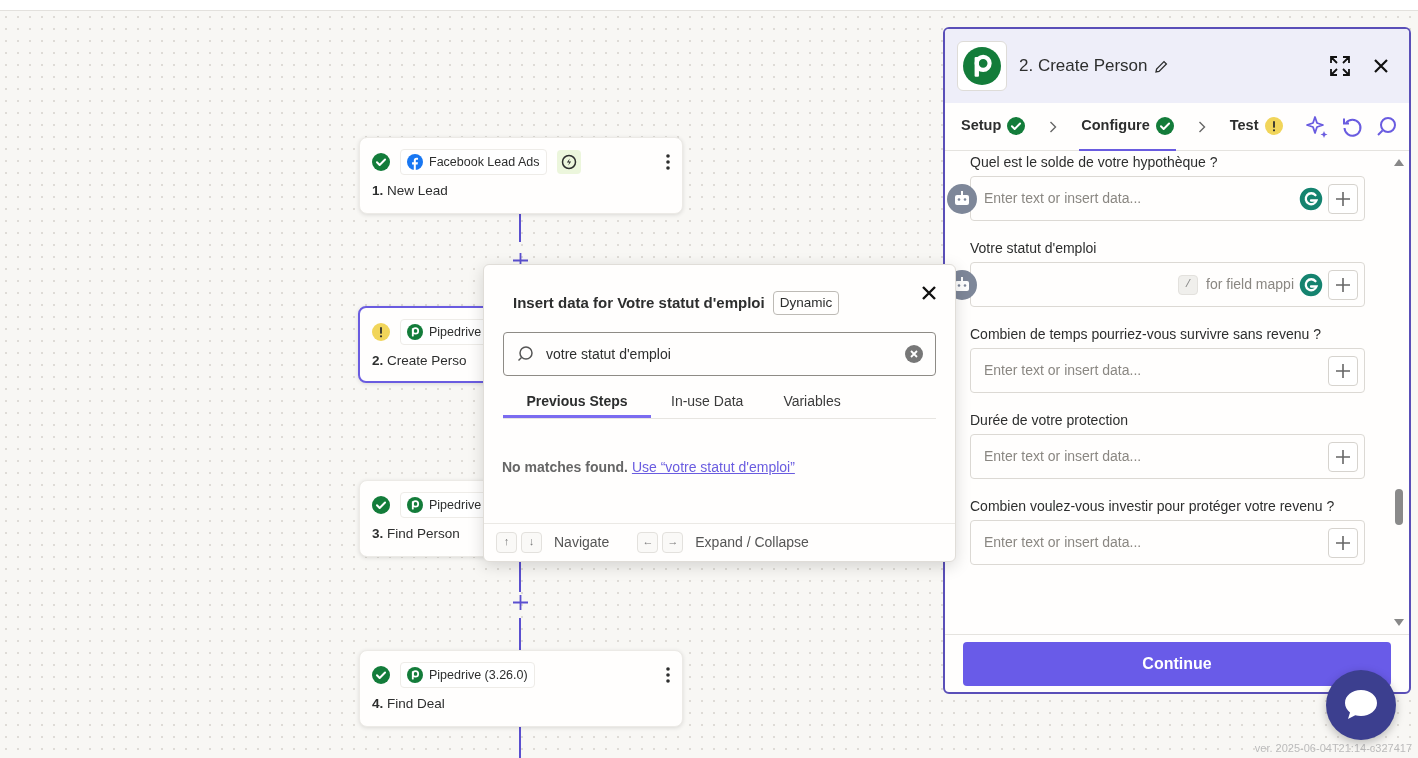 The width and height of the screenshot is (1418, 758). Describe the element at coordinates (408, 704) in the screenshot. I see `step-title: 4. Find Deal` at that location.